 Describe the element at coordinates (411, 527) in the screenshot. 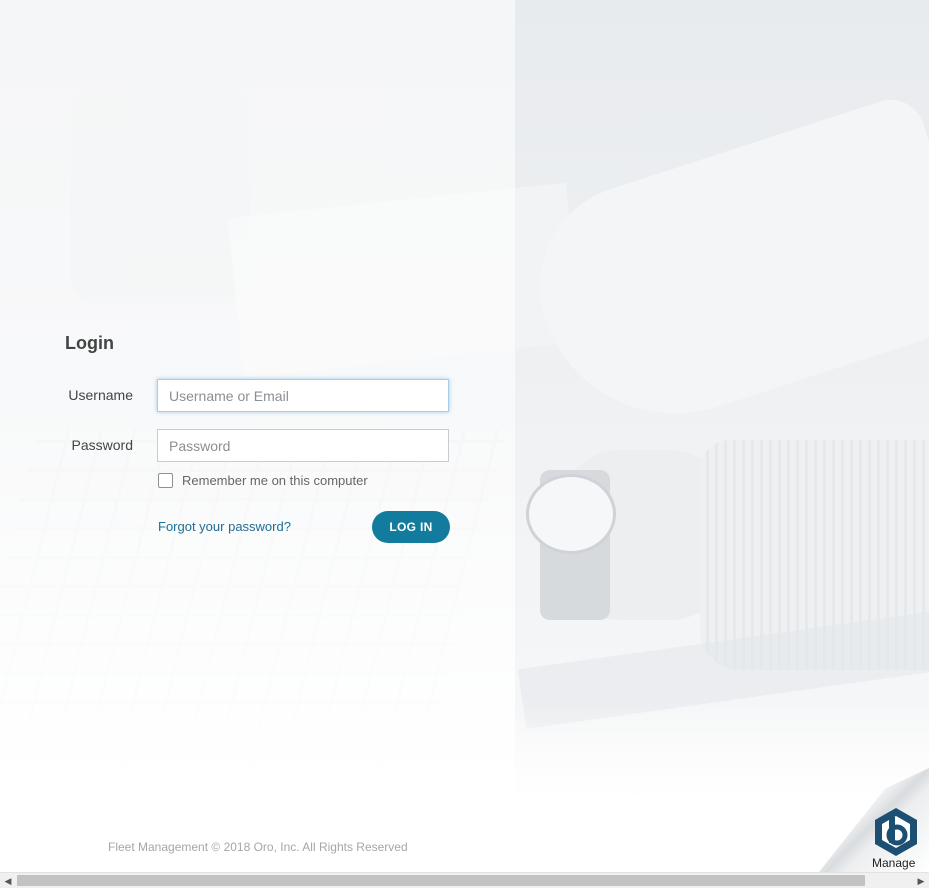

I see `login-button: LOG IN` at that location.